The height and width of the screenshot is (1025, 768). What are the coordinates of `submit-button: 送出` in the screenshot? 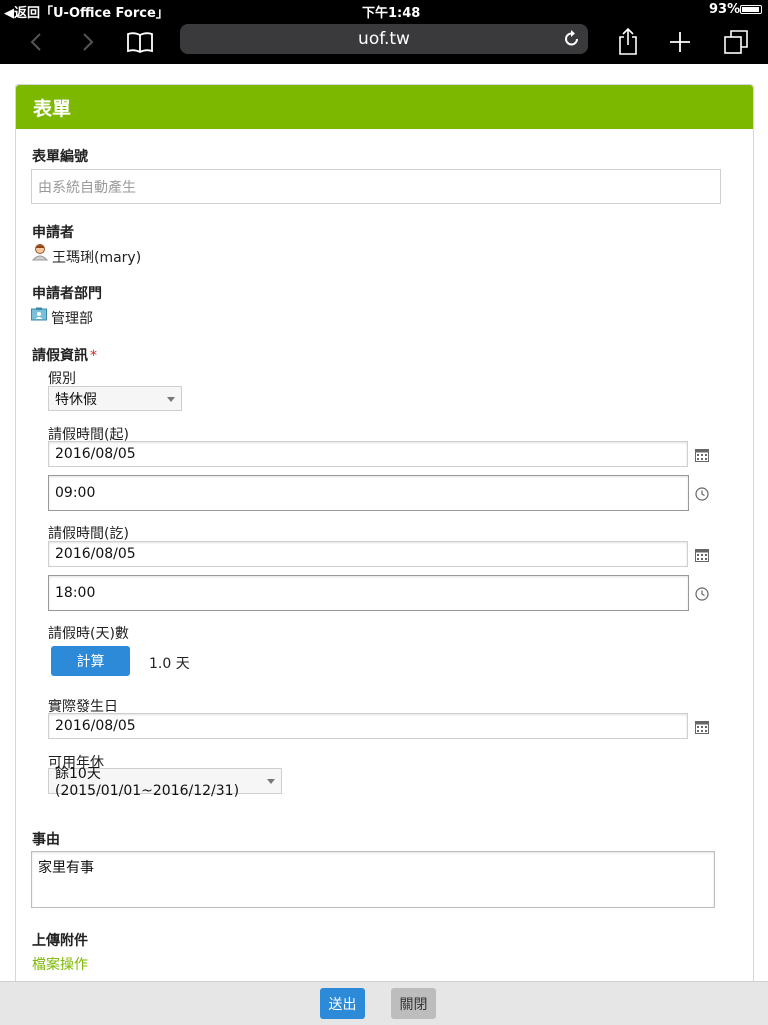 It's located at (342, 1003).